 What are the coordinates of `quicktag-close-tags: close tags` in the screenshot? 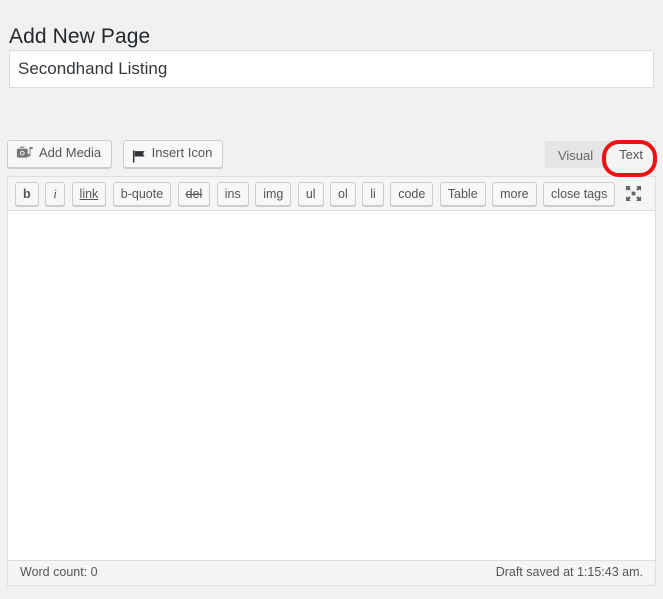 It's located at (579, 194).